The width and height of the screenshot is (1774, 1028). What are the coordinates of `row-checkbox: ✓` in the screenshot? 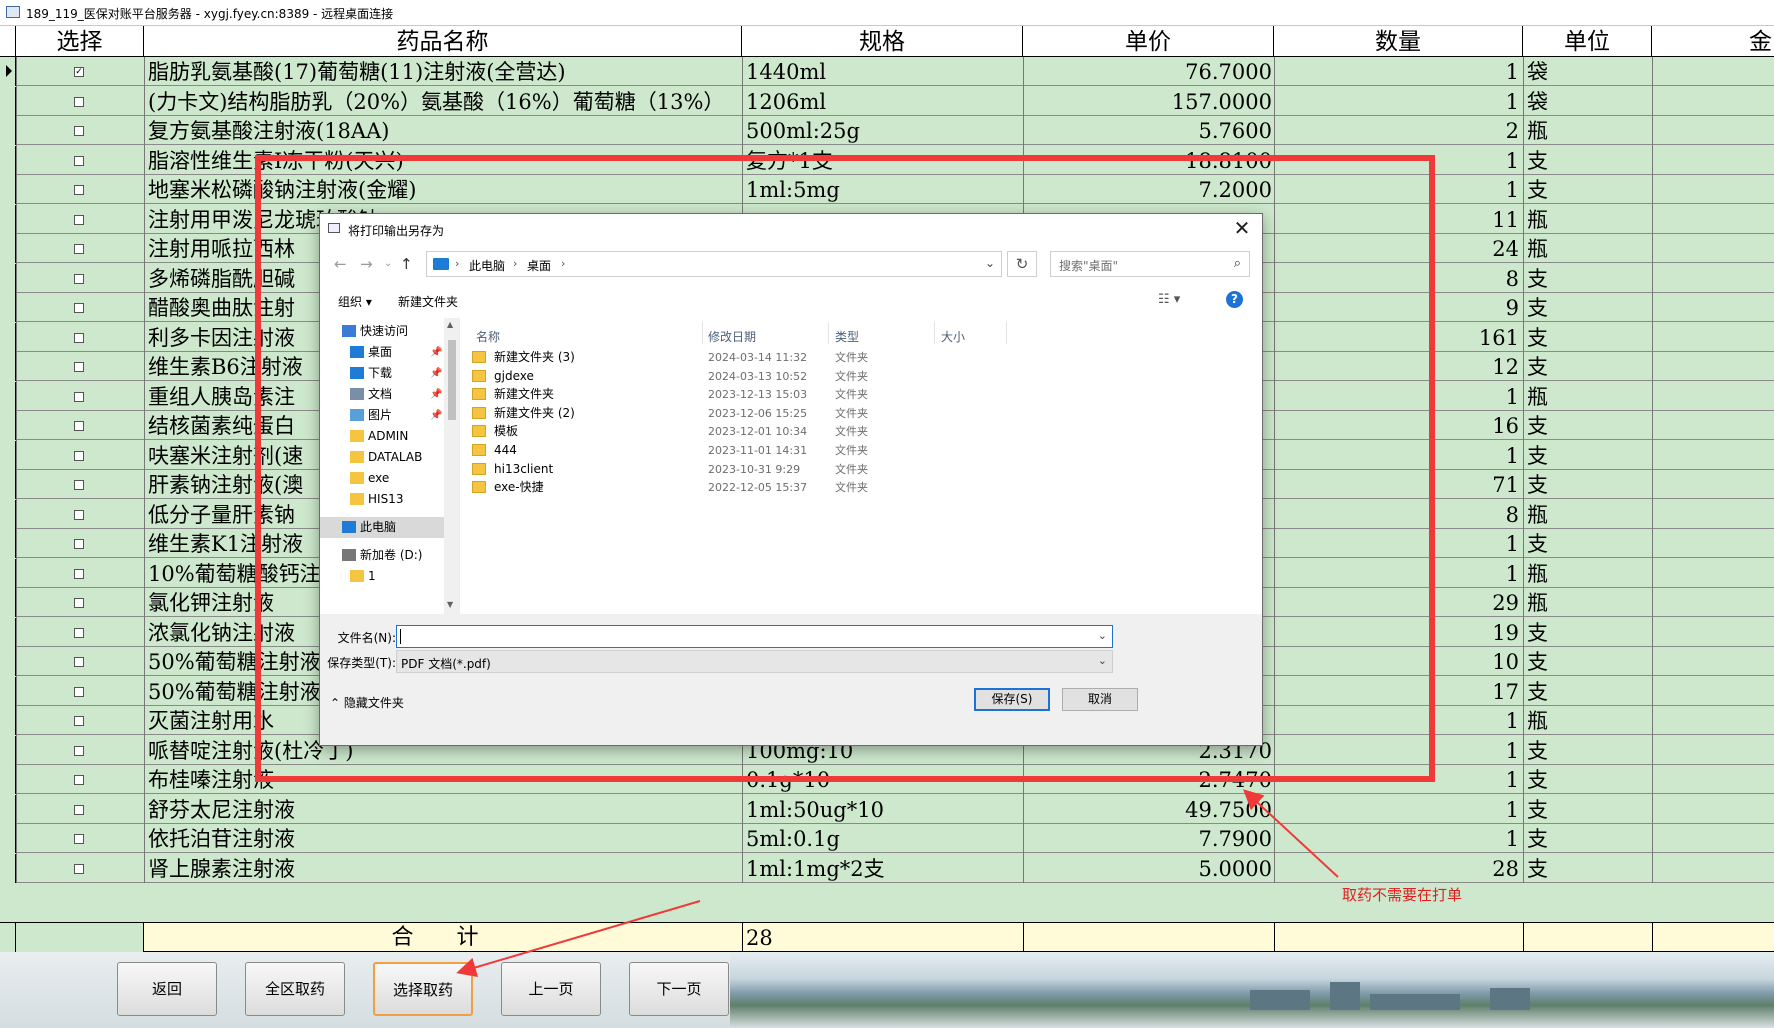 It's located at (79, 72).